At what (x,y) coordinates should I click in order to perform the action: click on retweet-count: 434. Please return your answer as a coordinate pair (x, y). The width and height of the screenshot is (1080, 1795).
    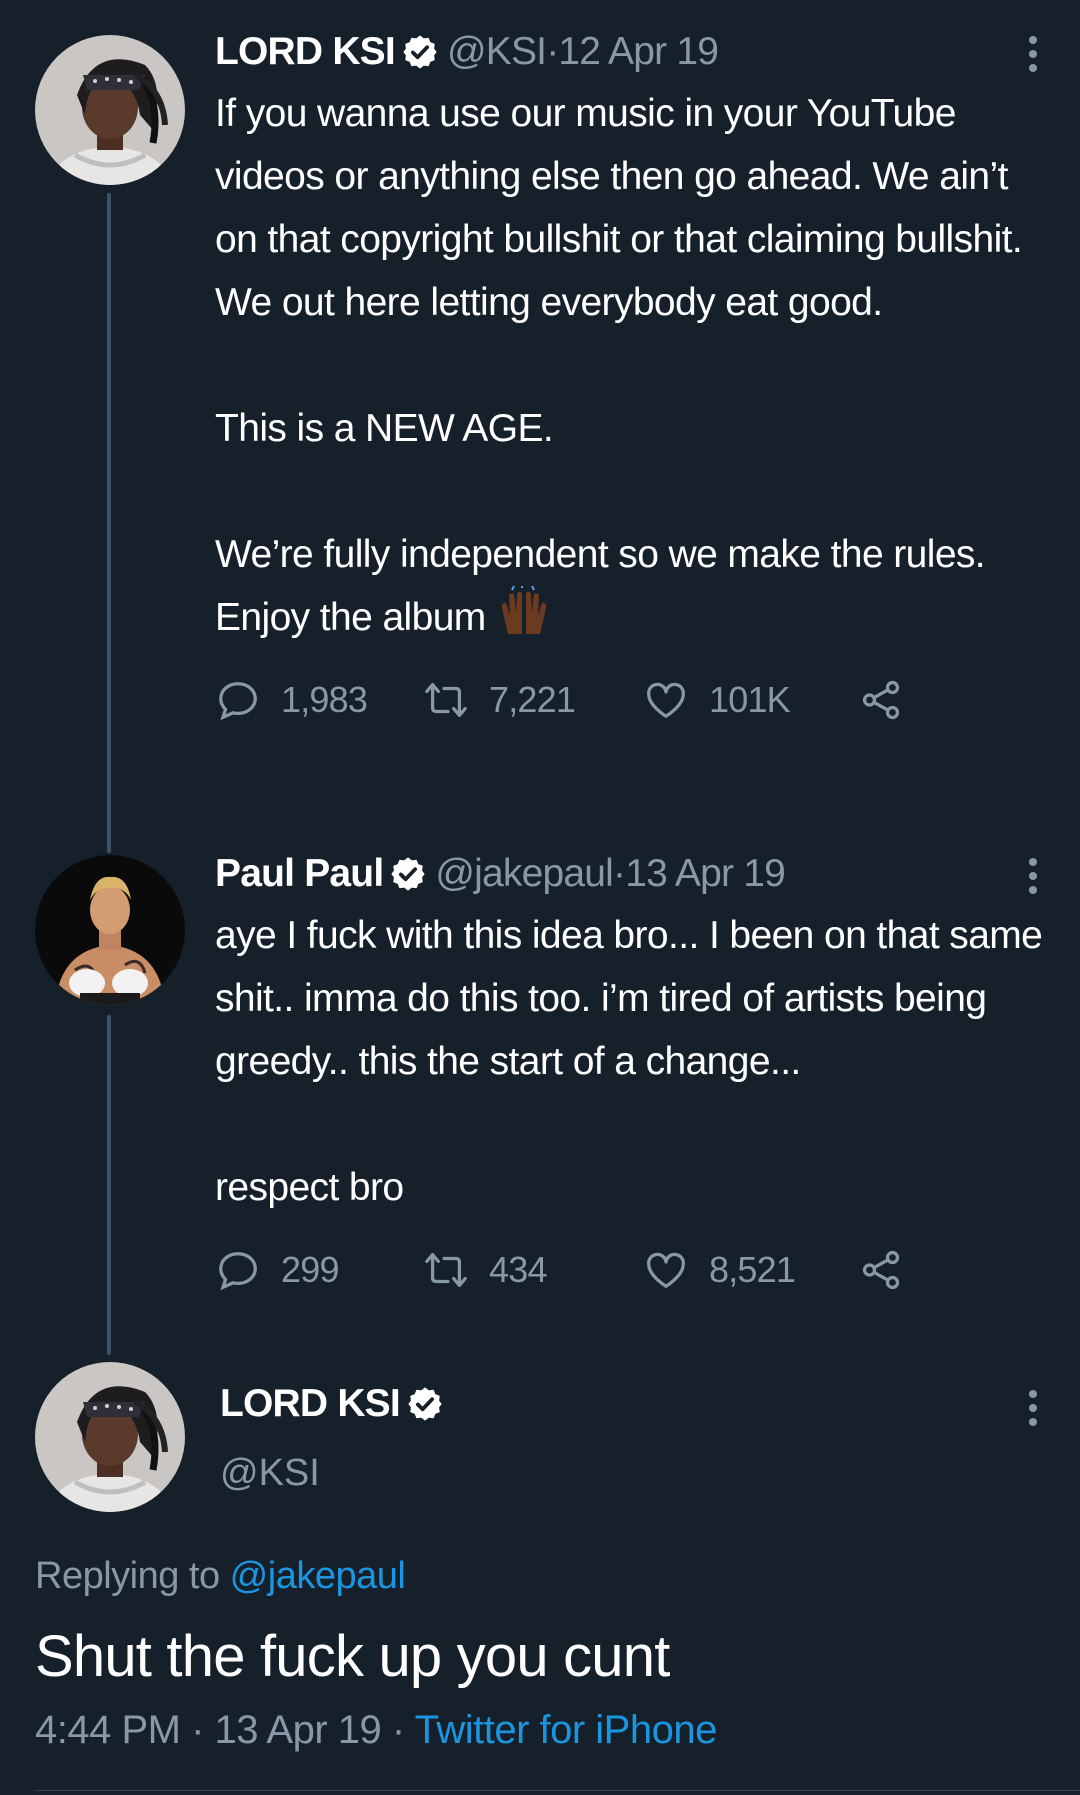
    Looking at the image, I should click on (518, 1269).